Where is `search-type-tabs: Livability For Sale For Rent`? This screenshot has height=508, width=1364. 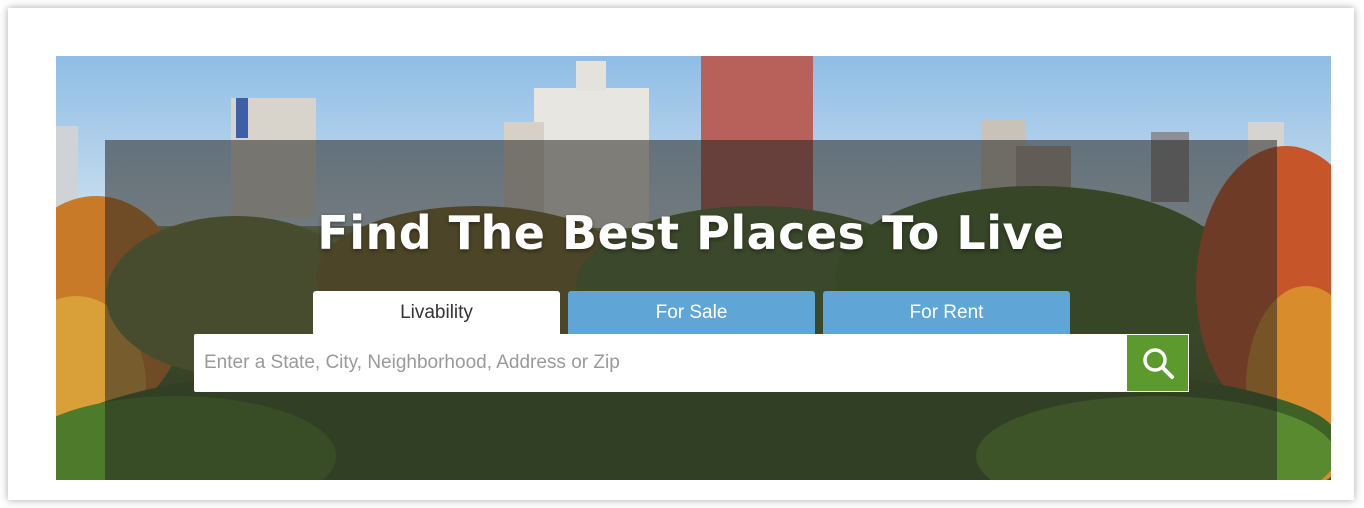
search-type-tabs: Livability For Sale For Rent is located at coordinates (691, 312).